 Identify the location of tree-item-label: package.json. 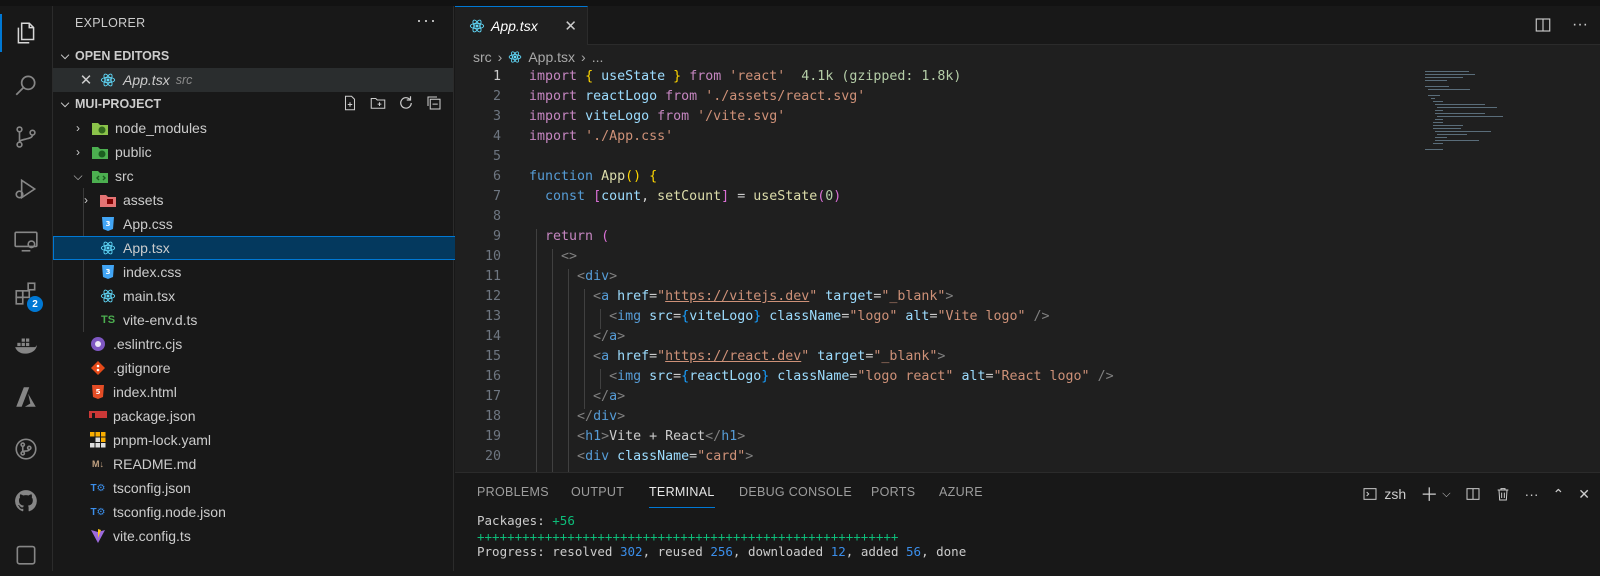
(154, 416).